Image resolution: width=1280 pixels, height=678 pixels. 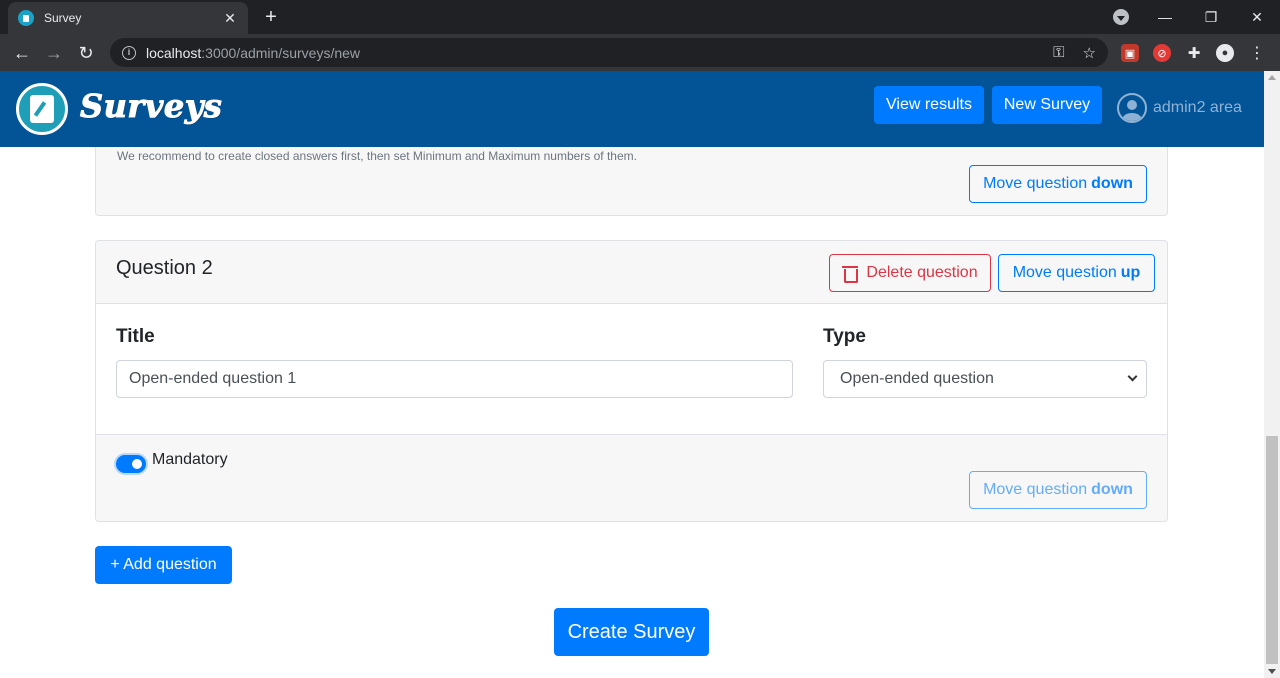 I want to click on delete-question-button: Delete question, so click(x=910, y=273).